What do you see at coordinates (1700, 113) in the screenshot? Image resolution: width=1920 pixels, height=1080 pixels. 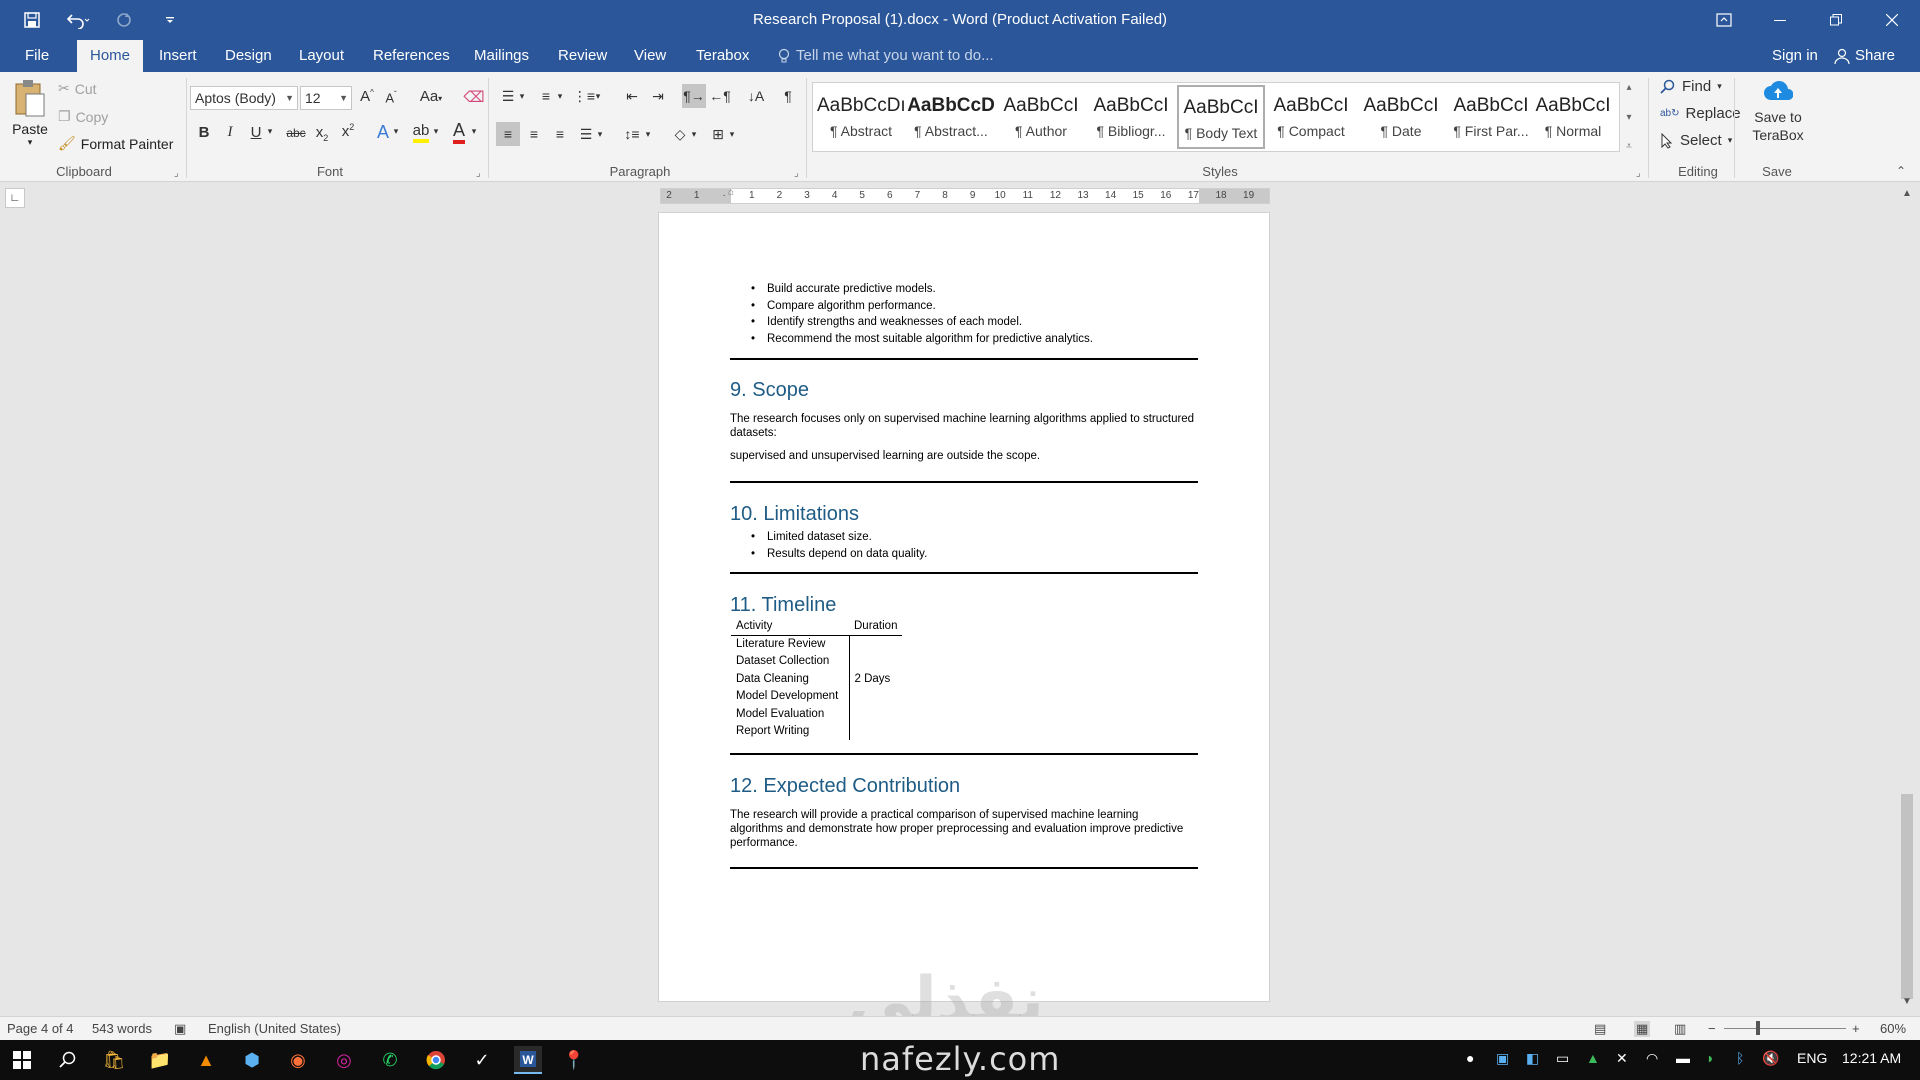 I see `replace-button: ab↻ Replace` at bounding box center [1700, 113].